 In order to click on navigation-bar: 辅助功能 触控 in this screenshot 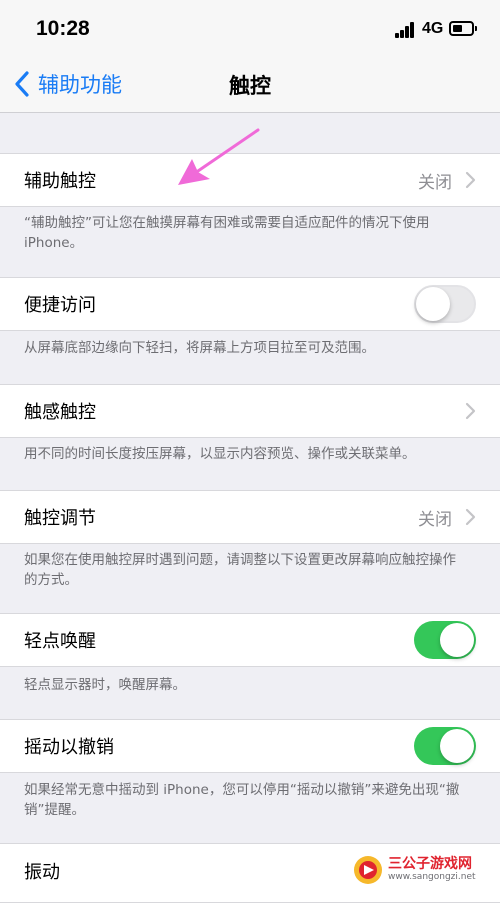, I will do `click(250, 85)`.